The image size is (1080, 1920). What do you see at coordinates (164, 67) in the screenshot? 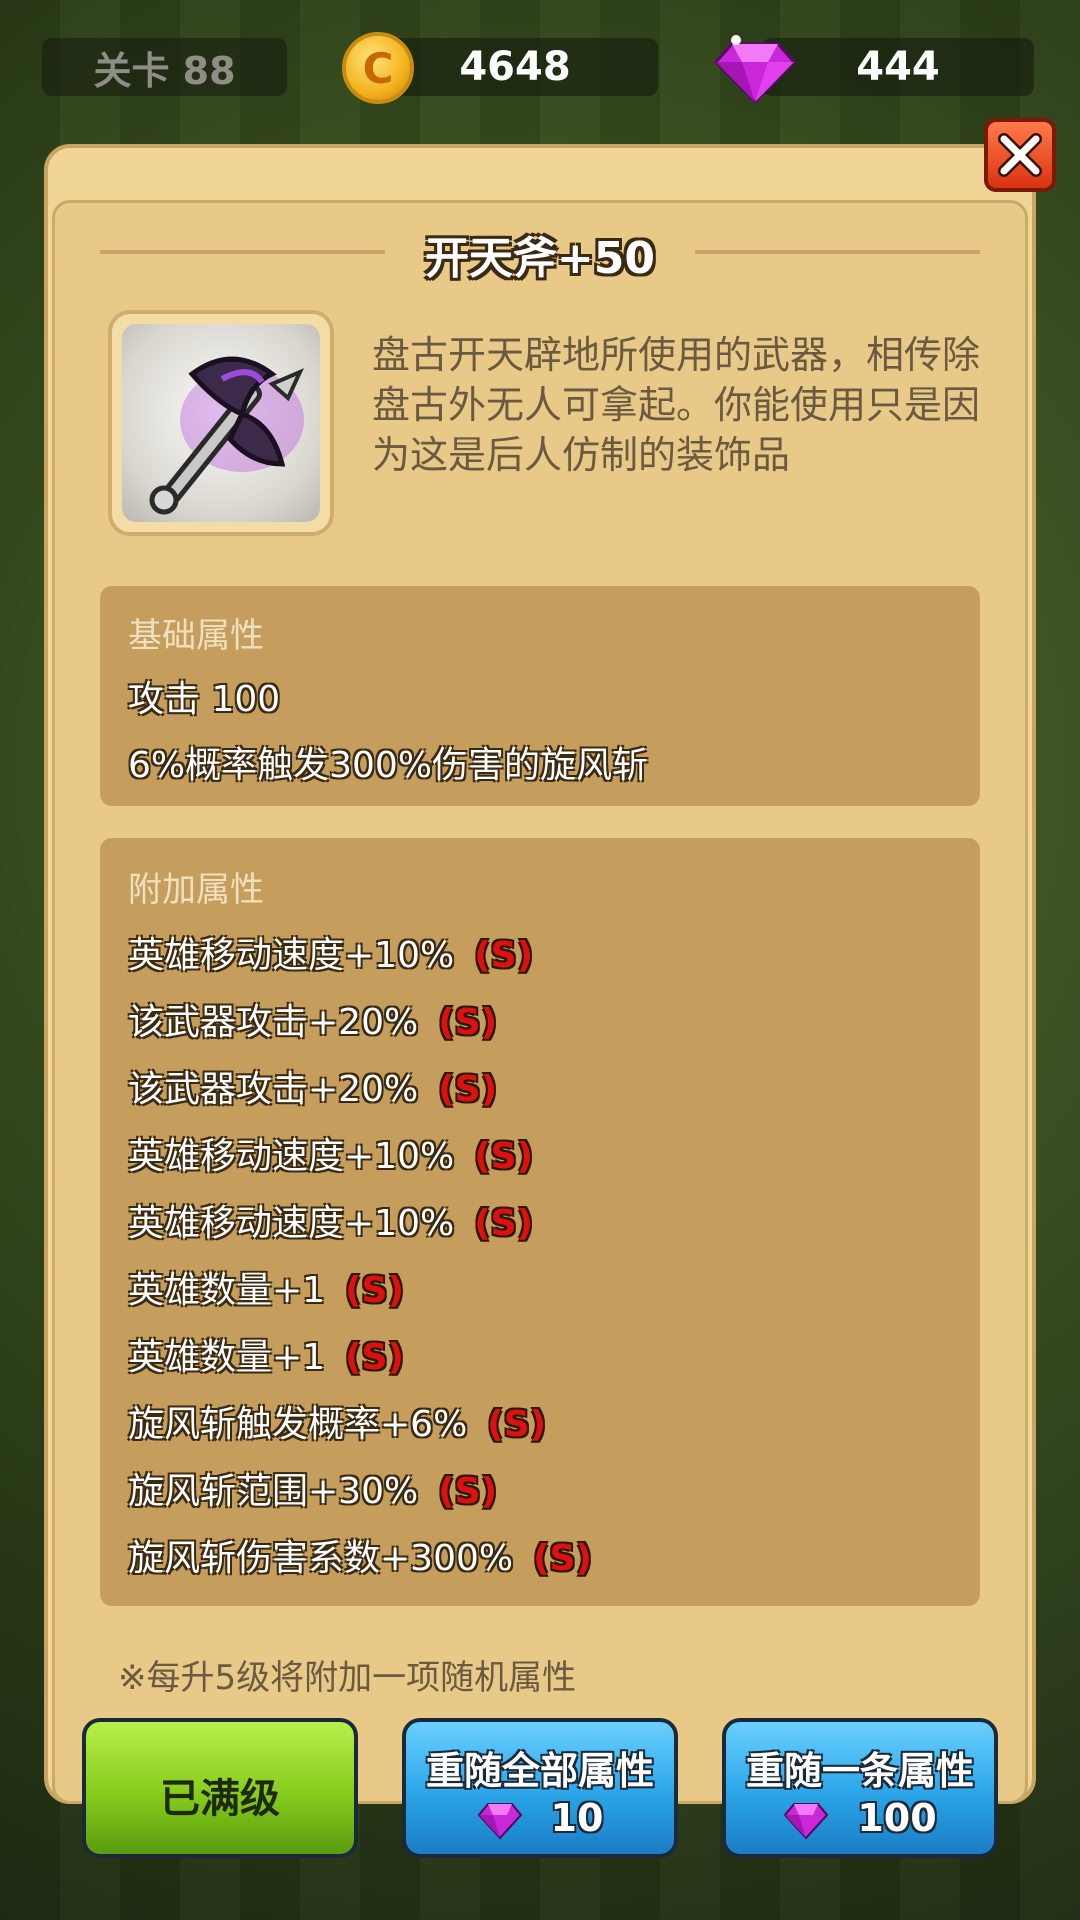
I see `level-indicator: 关卡 88` at bounding box center [164, 67].